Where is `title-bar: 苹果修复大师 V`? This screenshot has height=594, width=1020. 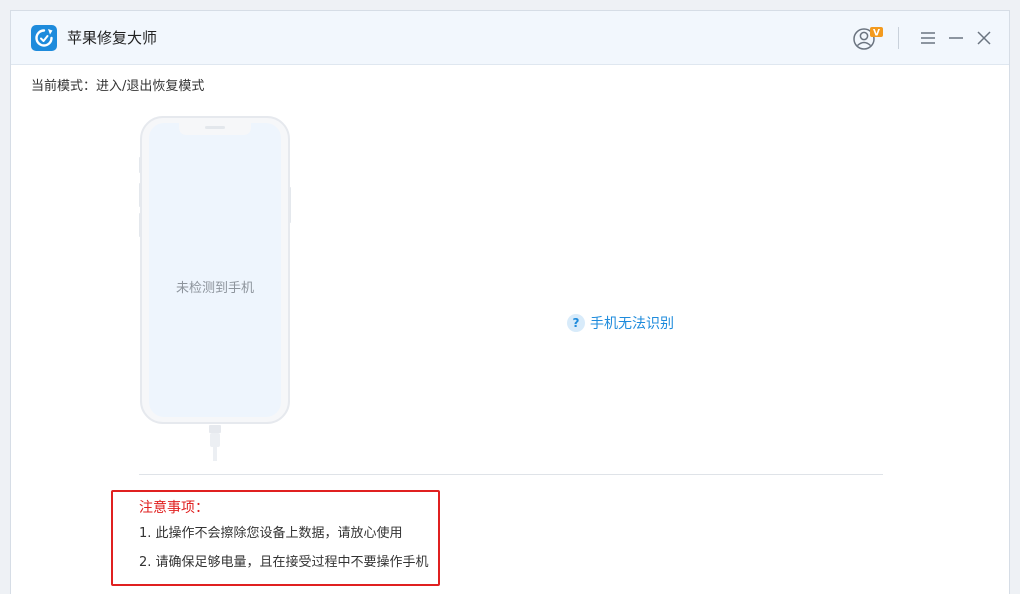
title-bar: 苹果修复大师 V is located at coordinates (510, 38).